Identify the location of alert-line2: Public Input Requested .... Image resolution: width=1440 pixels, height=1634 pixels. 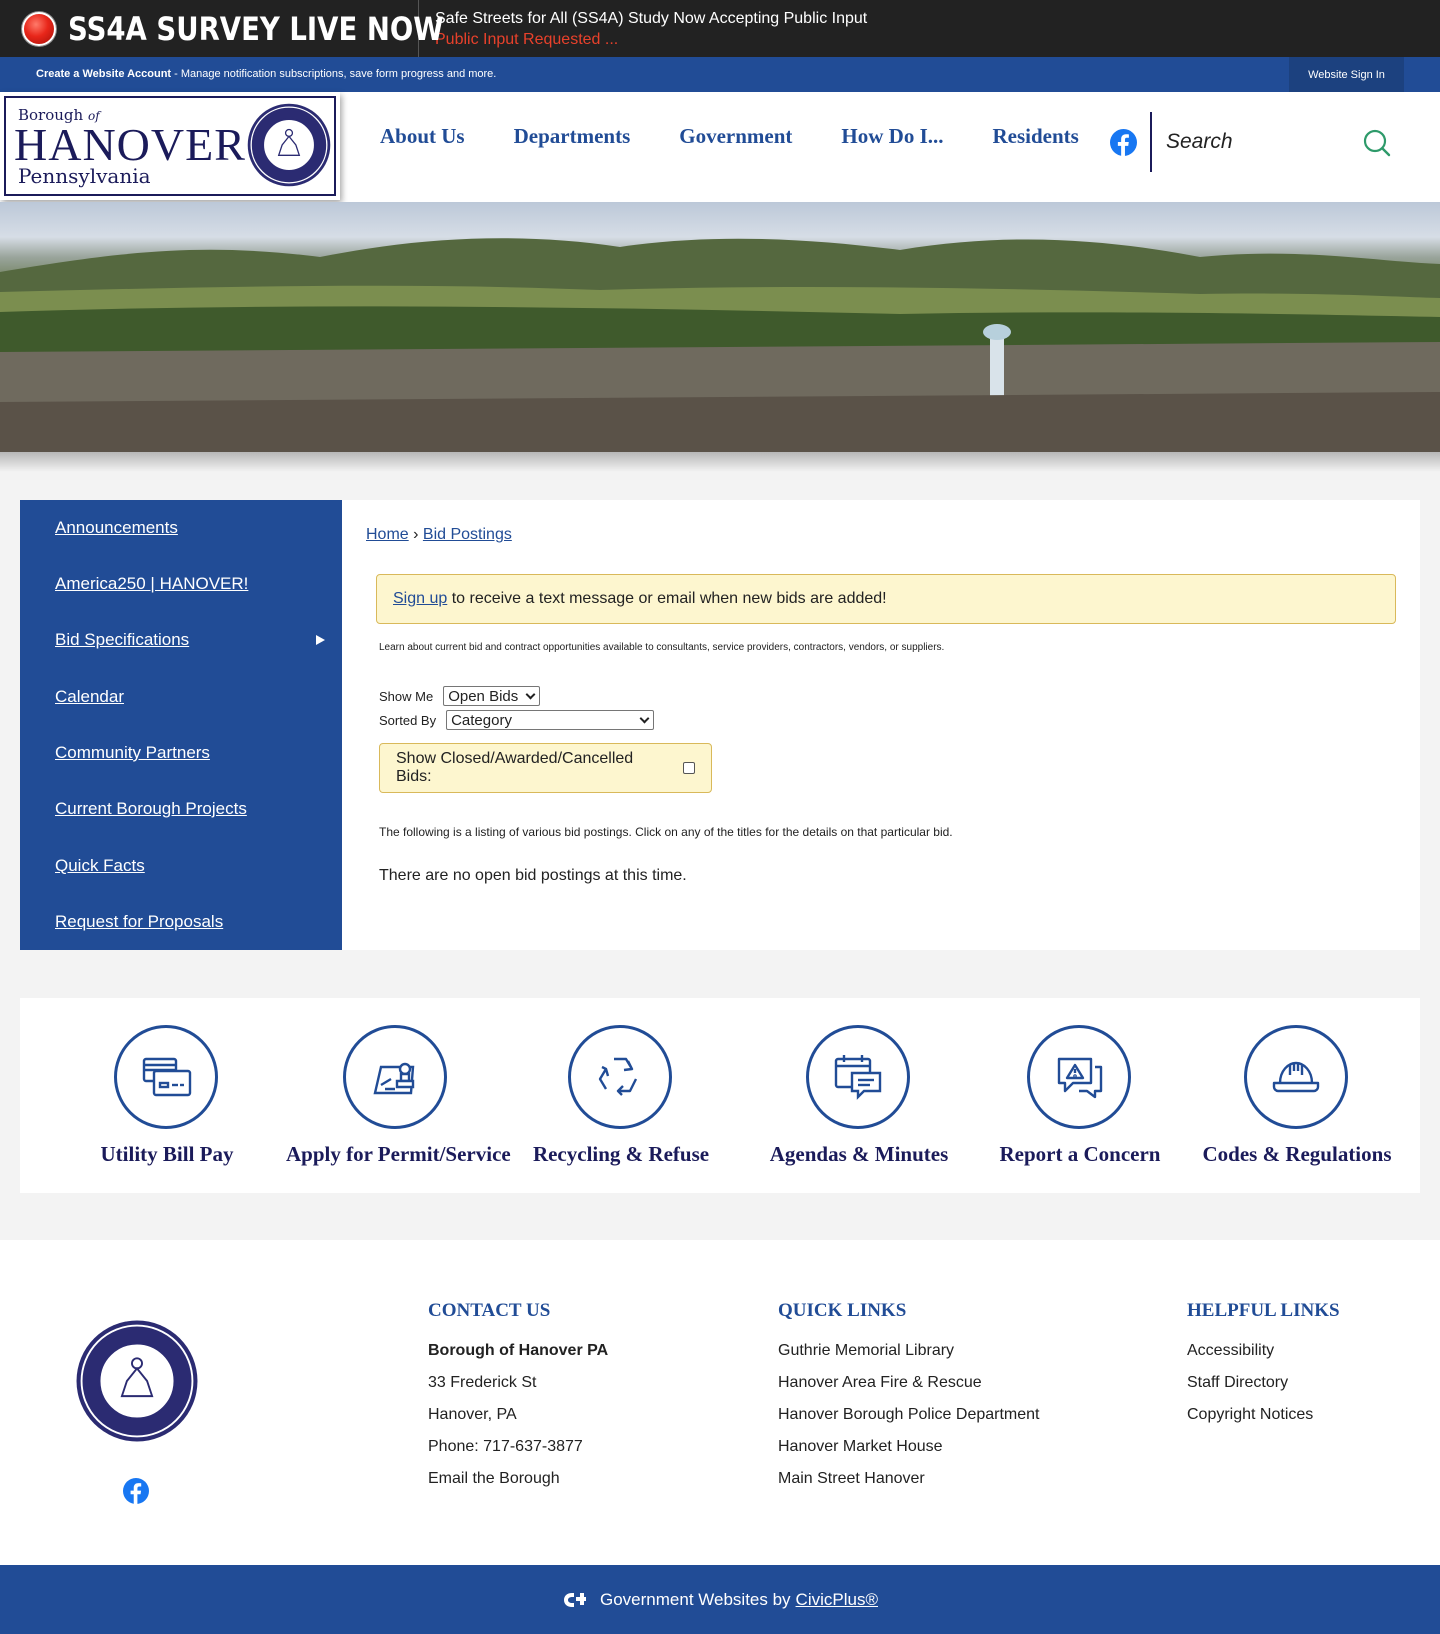
(651, 39).